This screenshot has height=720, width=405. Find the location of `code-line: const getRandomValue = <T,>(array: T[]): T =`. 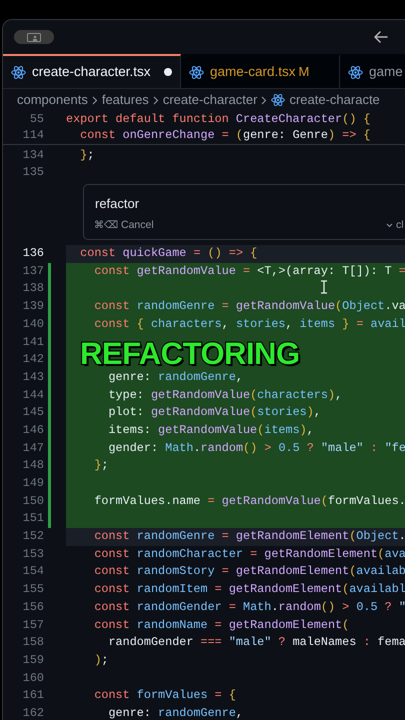

code-line: const getRandomValue = <T,>(array: T[]): T = is located at coordinates (249, 271).